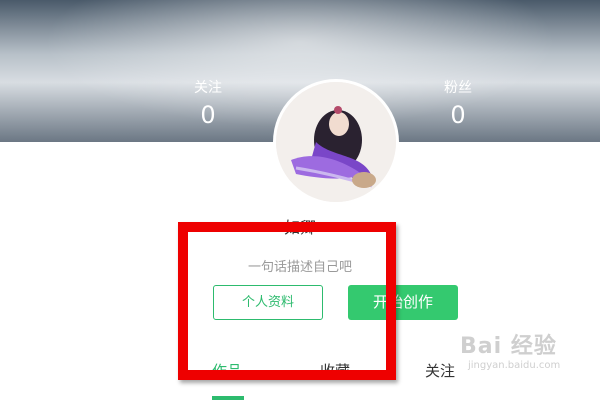  What do you see at coordinates (508, 346) in the screenshot?
I see `watermark-logo: Bai 经验` at bounding box center [508, 346].